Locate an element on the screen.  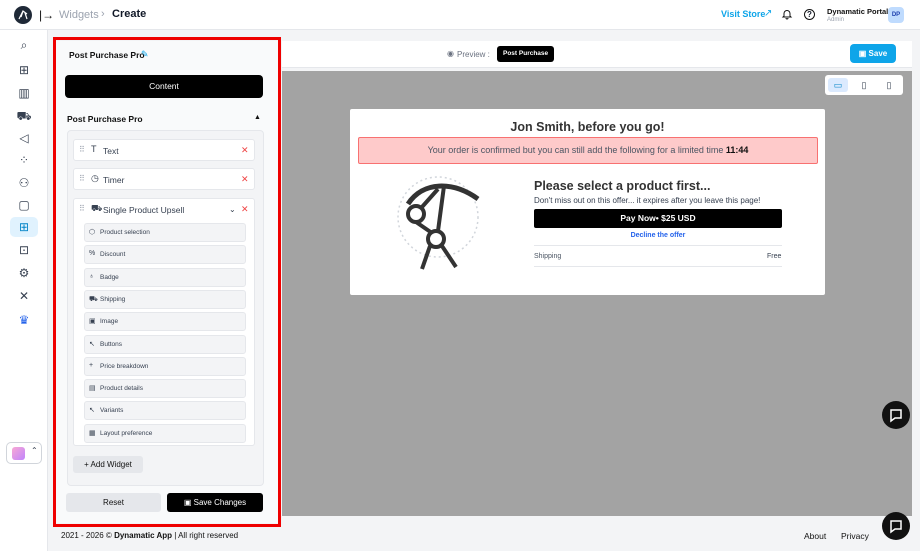
option-label: Product details is located at coordinates (121, 388).